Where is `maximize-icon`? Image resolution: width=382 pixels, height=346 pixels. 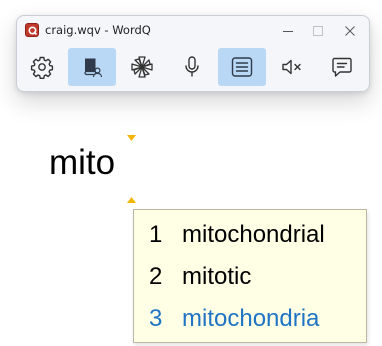
maximize-icon is located at coordinates (318, 31).